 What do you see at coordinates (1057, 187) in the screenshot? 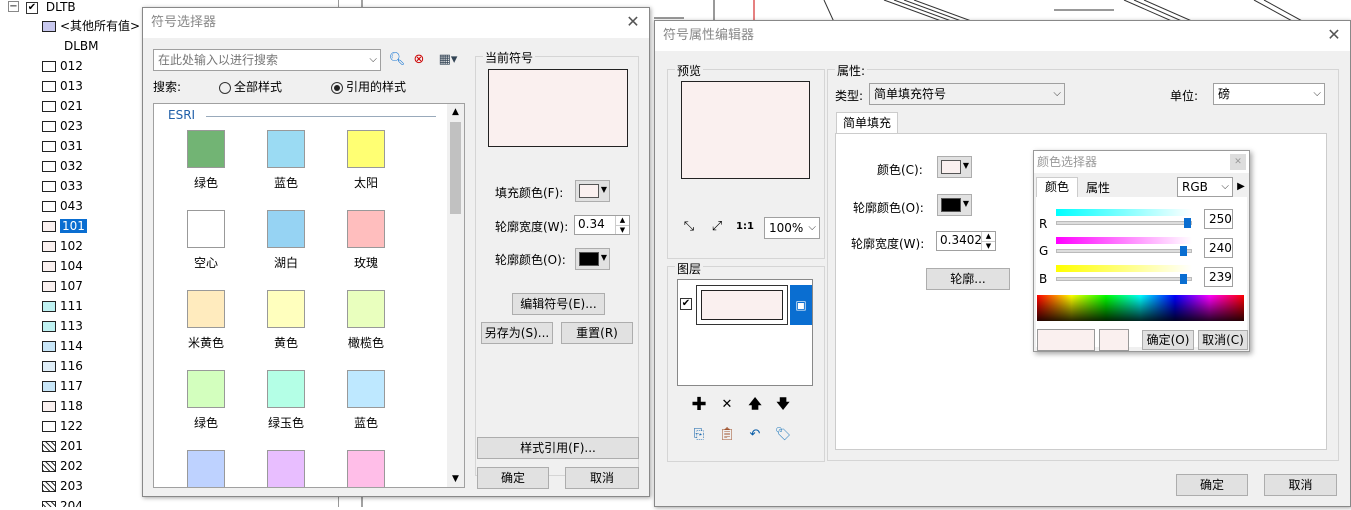
I see `tab-color: 颜色` at bounding box center [1057, 187].